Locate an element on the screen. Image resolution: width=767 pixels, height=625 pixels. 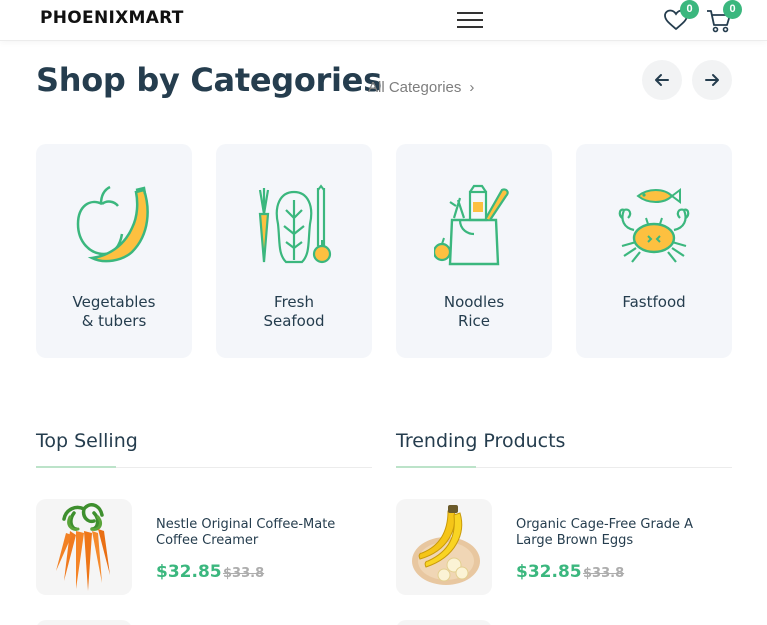
category-card-seafood: Fresh Seafood is located at coordinates (294, 251).